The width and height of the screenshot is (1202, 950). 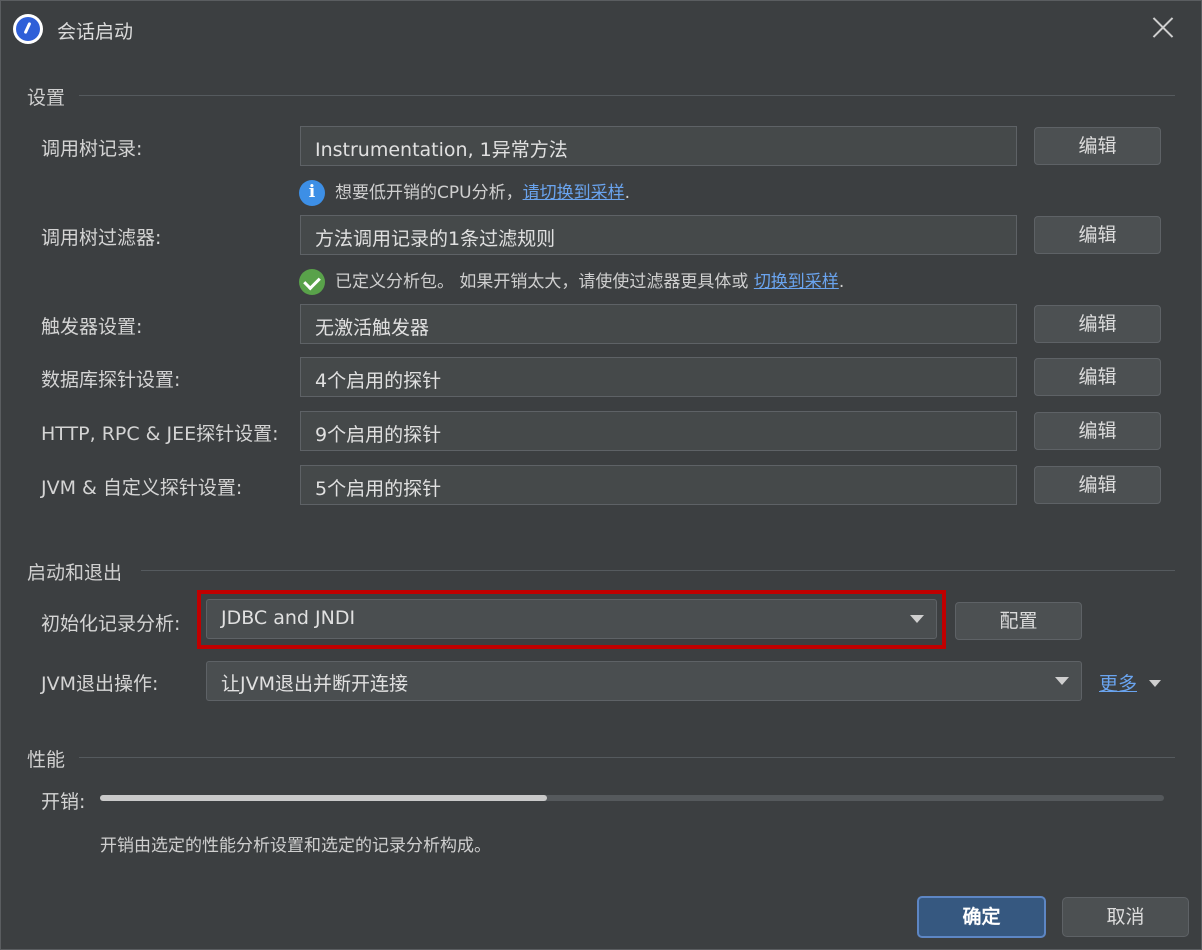 What do you see at coordinates (46, 98) in the screenshot?
I see `section-settings-title: 设置` at bounding box center [46, 98].